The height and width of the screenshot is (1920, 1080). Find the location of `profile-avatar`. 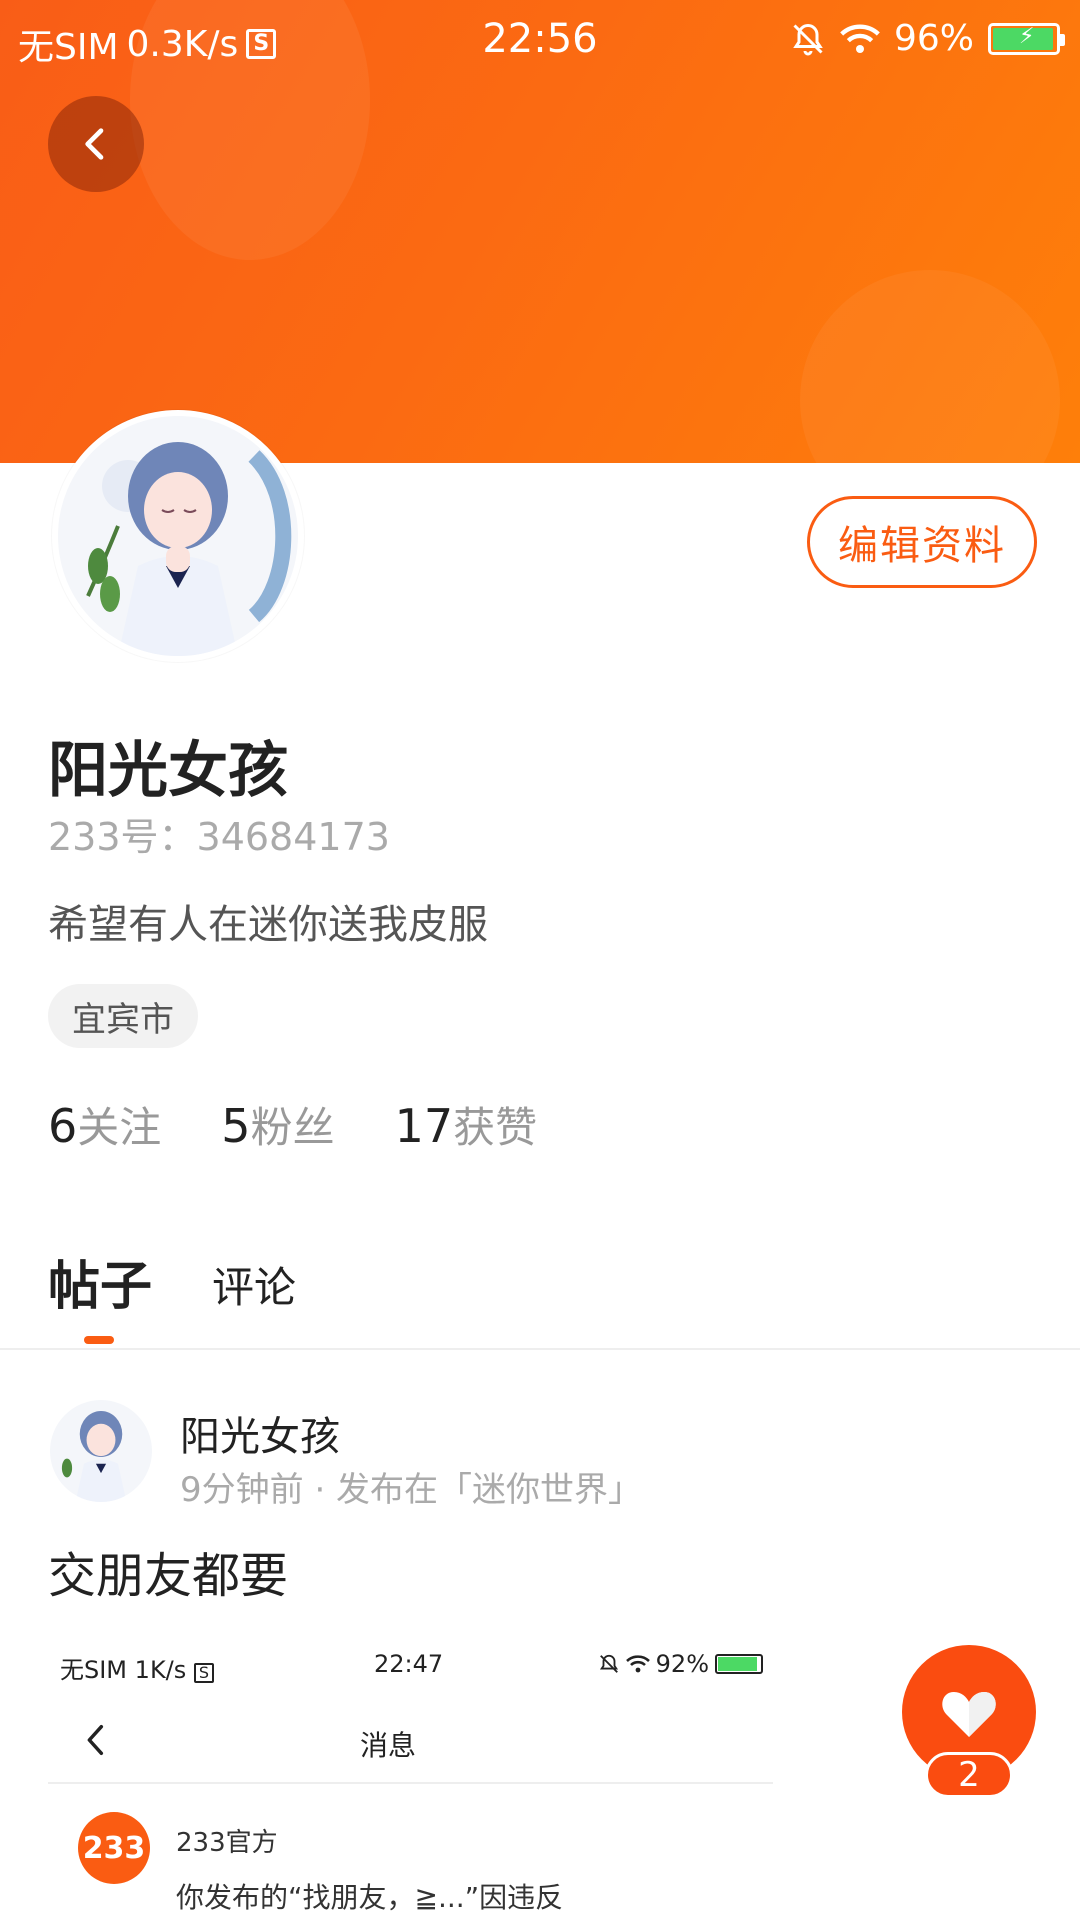

profile-avatar is located at coordinates (178, 536).